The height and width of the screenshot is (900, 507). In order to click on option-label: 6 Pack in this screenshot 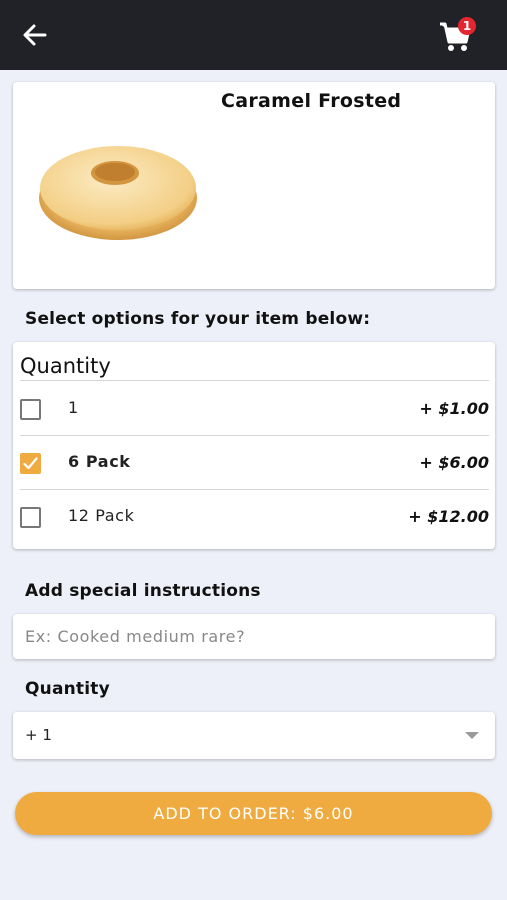, I will do `click(99, 461)`.